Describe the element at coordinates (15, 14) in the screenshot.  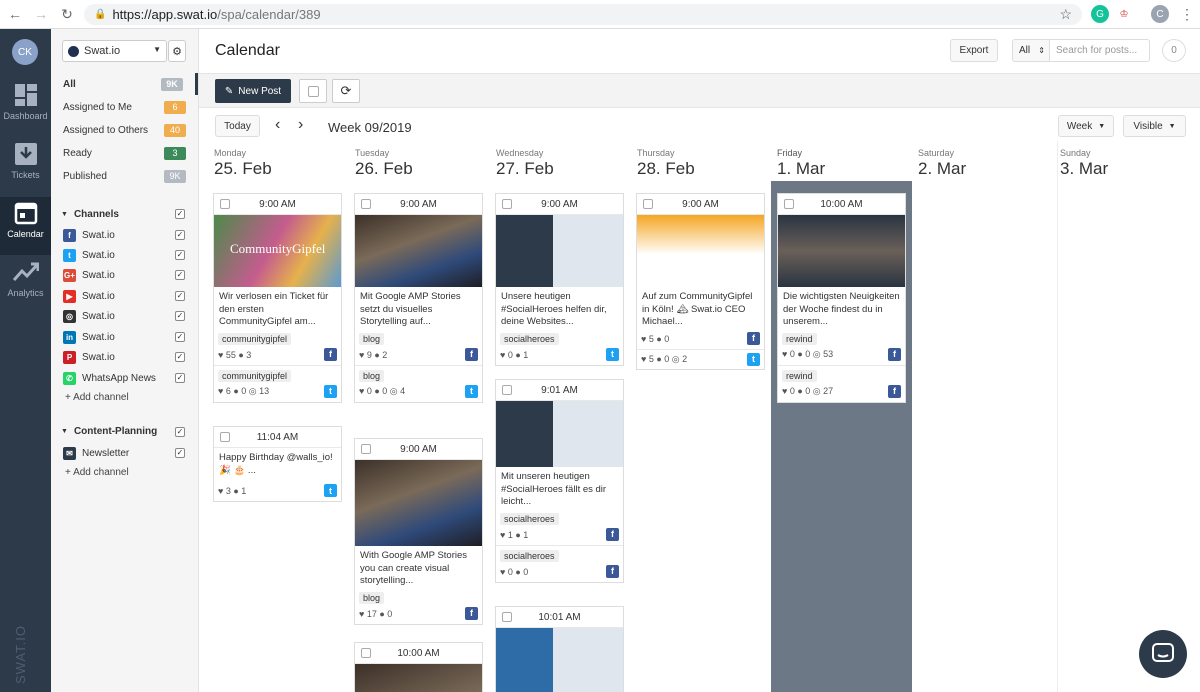
I see `back-icon: ←` at that location.